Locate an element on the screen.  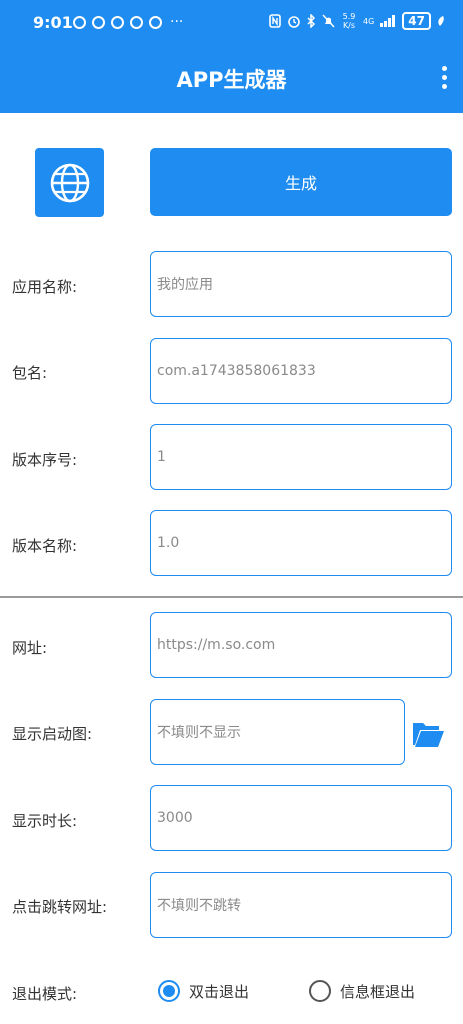
version-code-input: 1 is located at coordinates (301, 457).